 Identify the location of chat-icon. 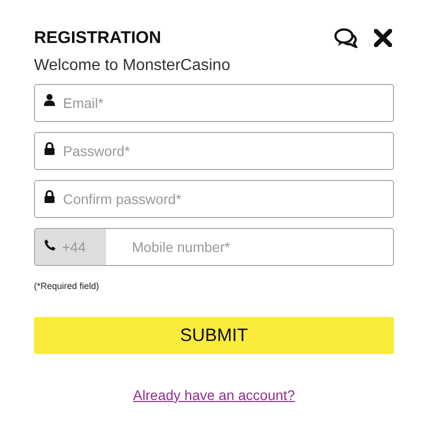
(346, 38).